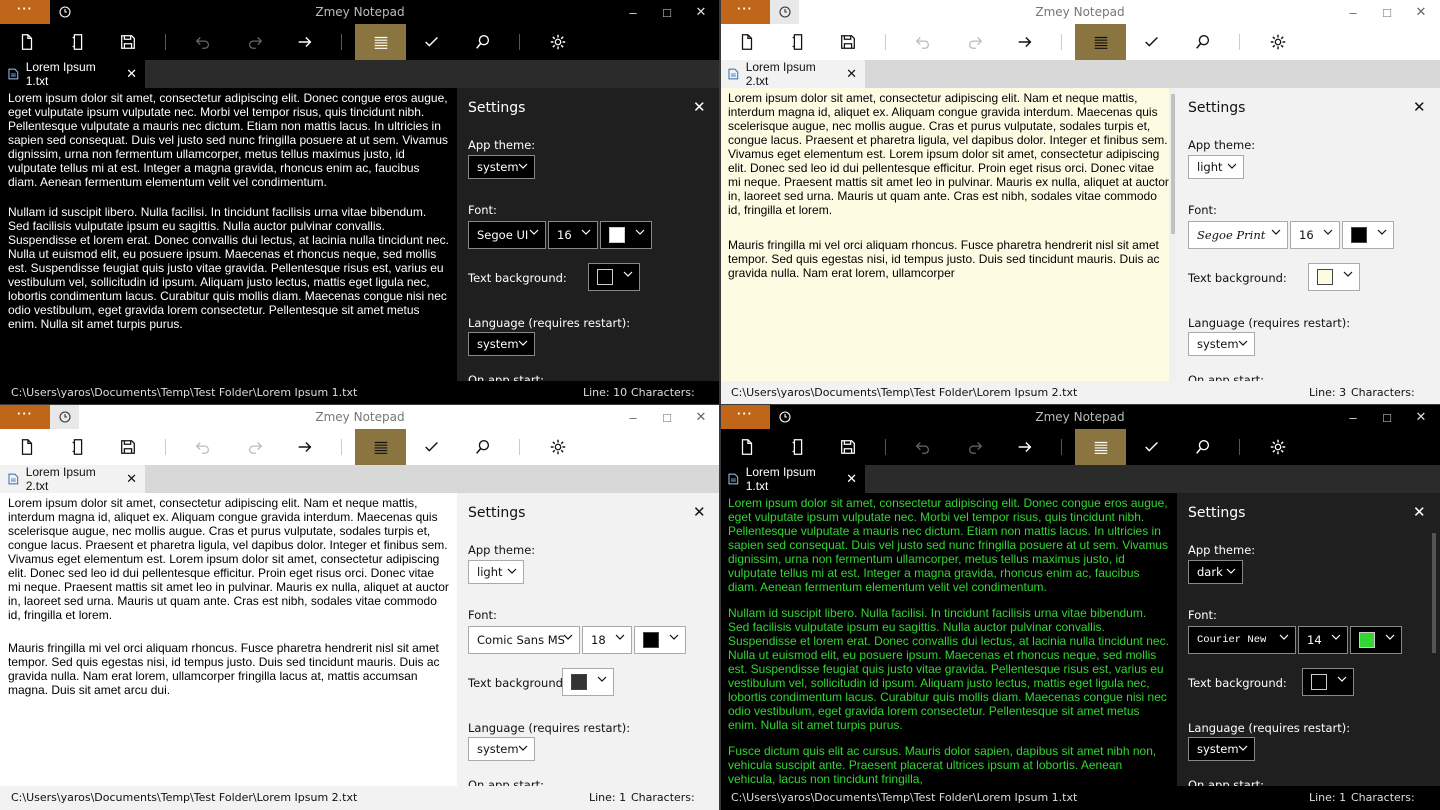  What do you see at coordinates (607, 640) in the screenshot?
I see `font-size-dropdown: 18` at bounding box center [607, 640].